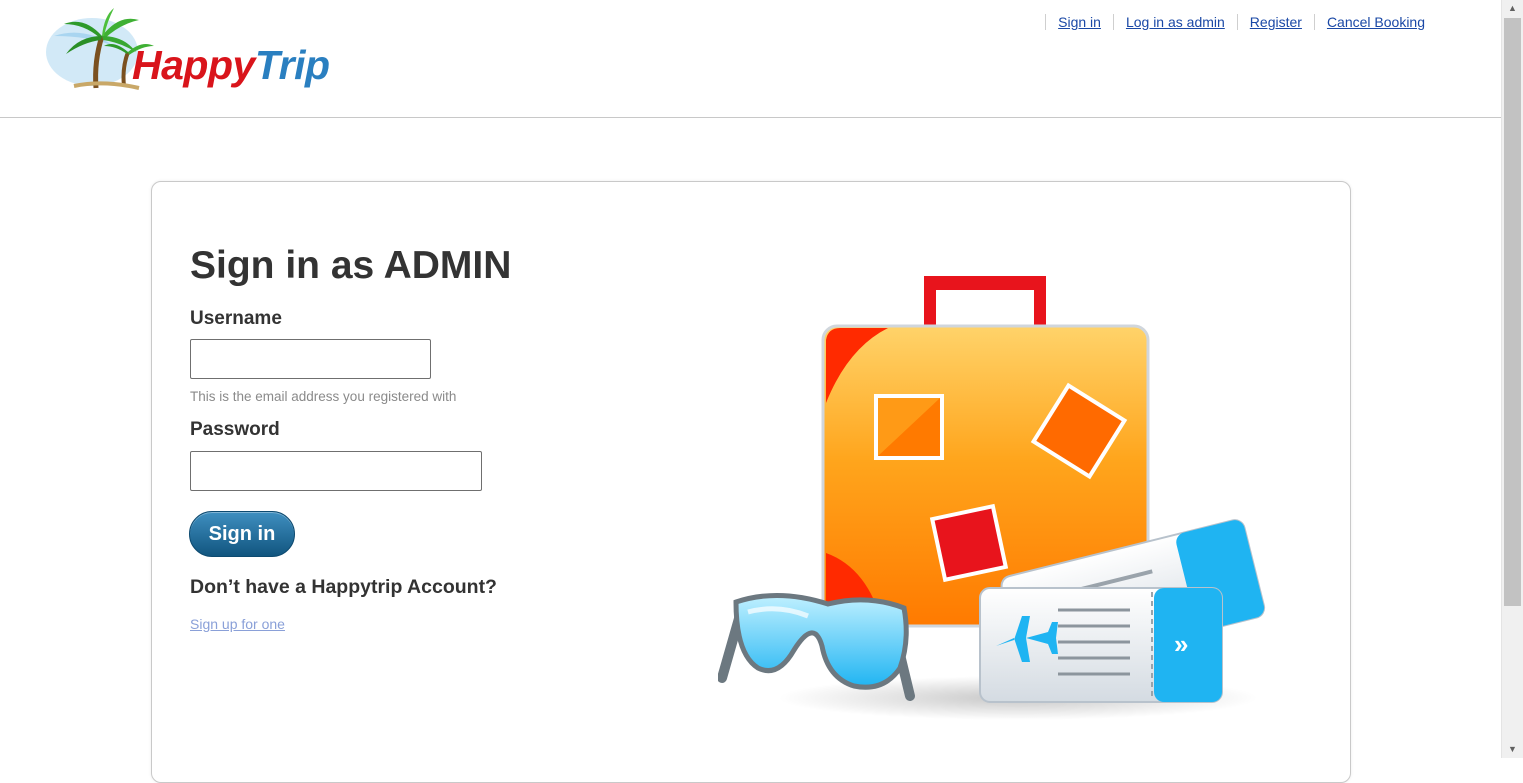  What do you see at coordinates (237, 624) in the screenshot?
I see `signup-link: Sign up for one` at bounding box center [237, 624].